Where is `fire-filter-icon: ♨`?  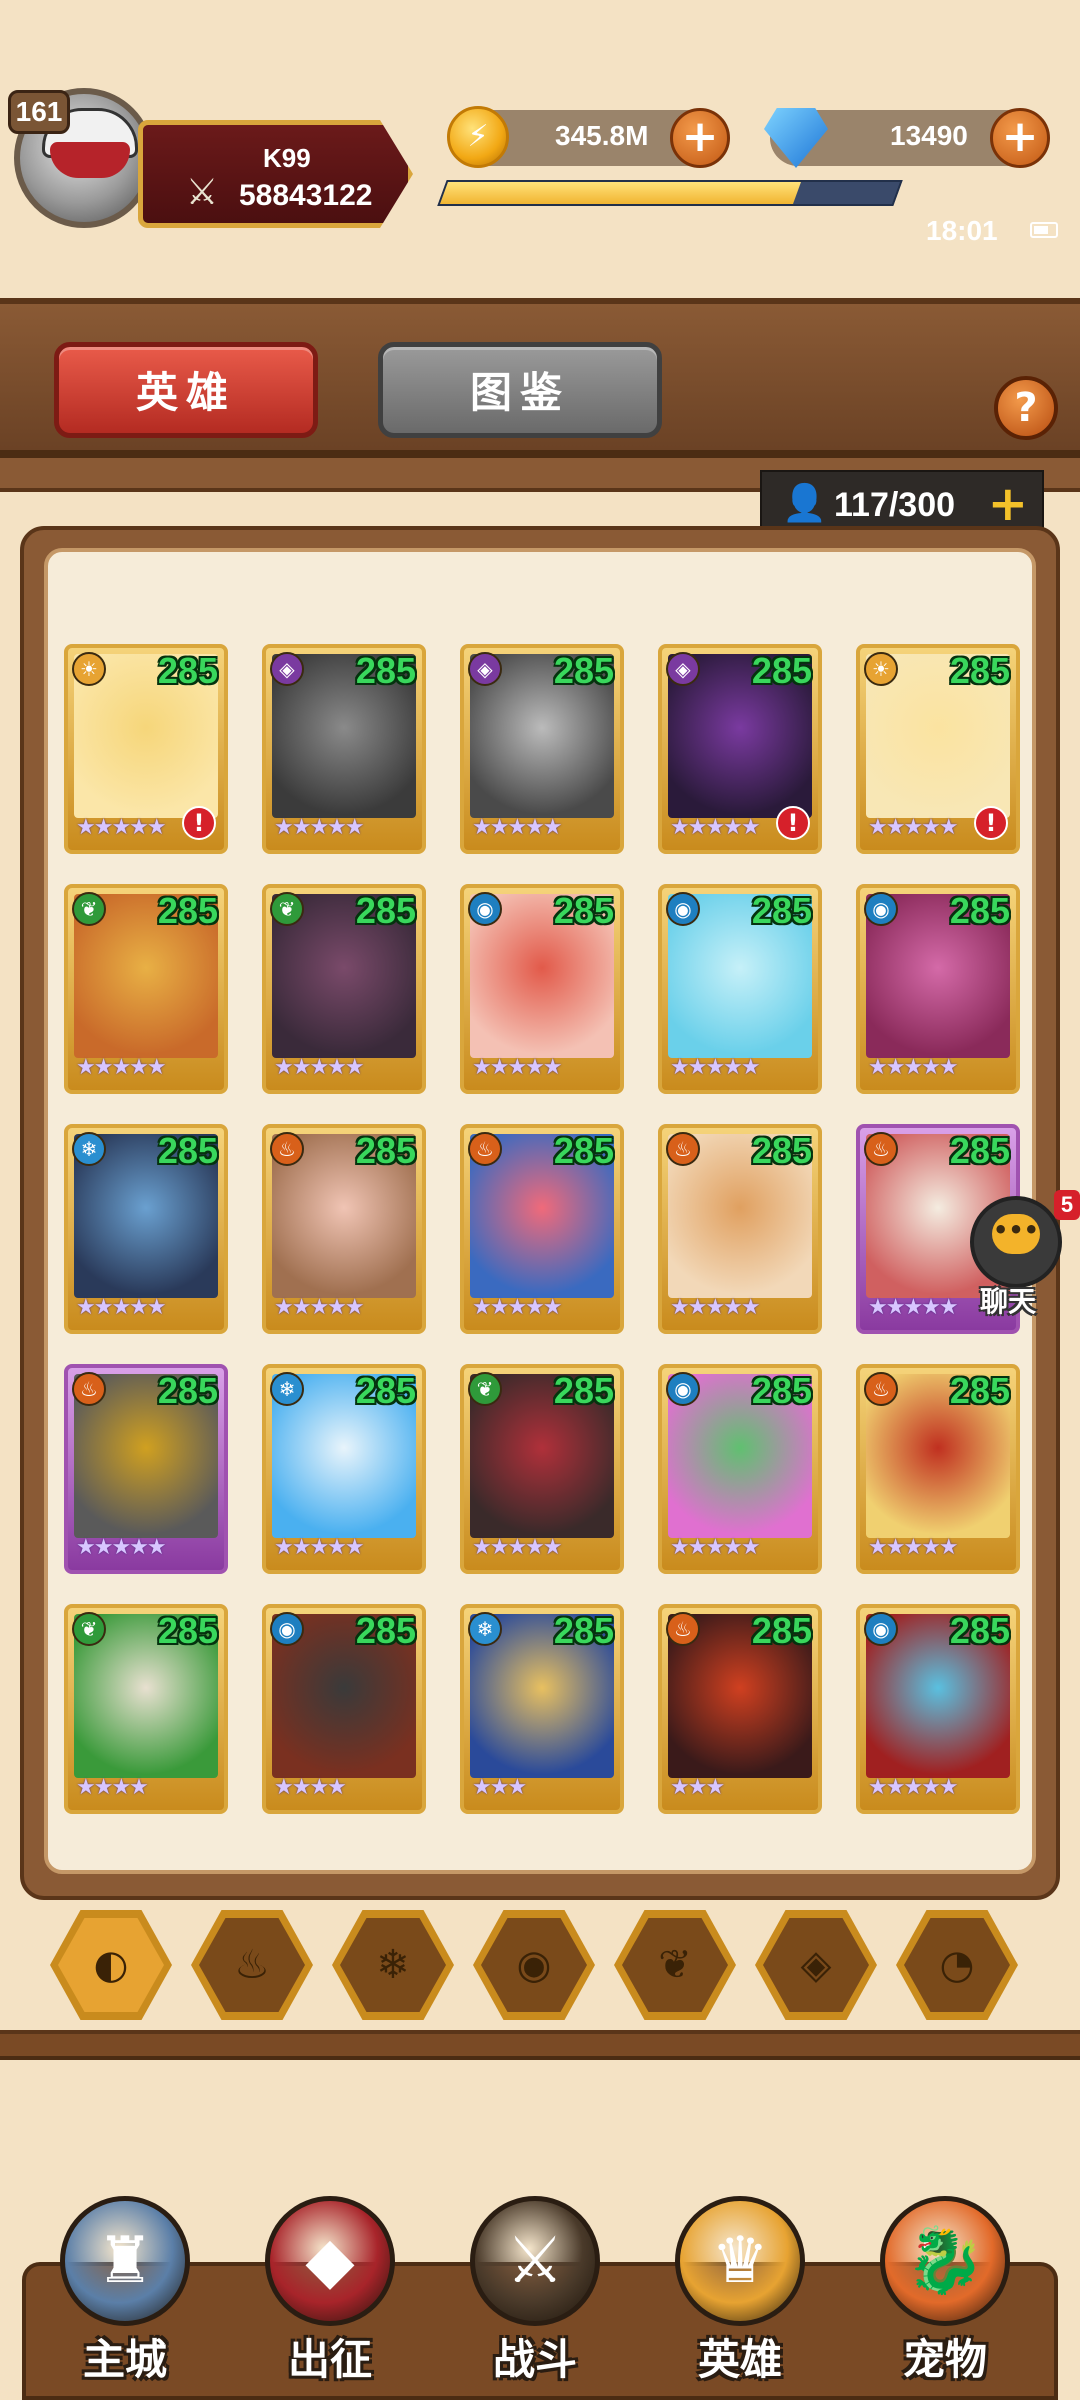
fire-filter-icon: ♨ is located at coordinates (252, 1965).